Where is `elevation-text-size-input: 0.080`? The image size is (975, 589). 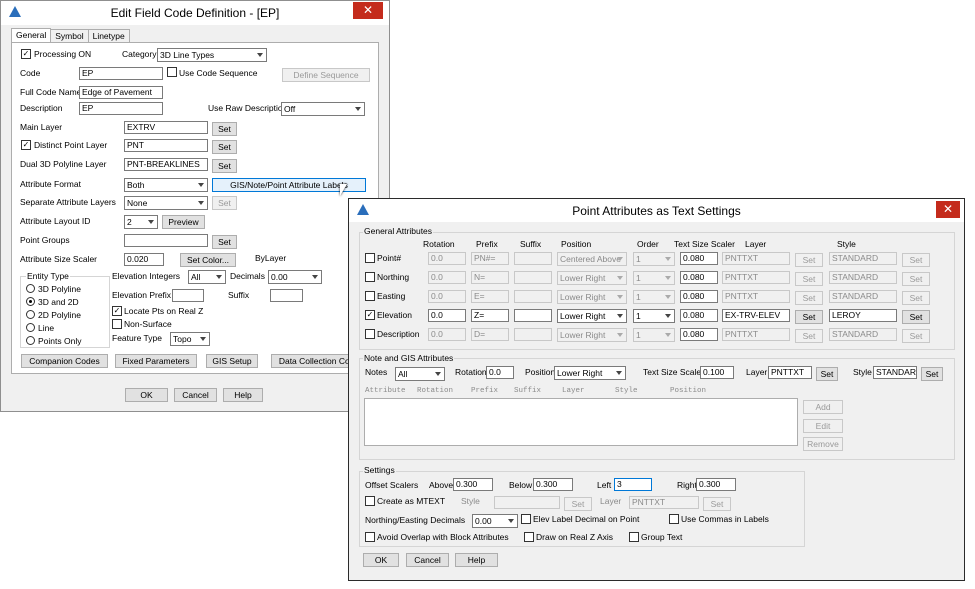 elevation-text-size-input: 0.080 is located at coordinates (699, 315).